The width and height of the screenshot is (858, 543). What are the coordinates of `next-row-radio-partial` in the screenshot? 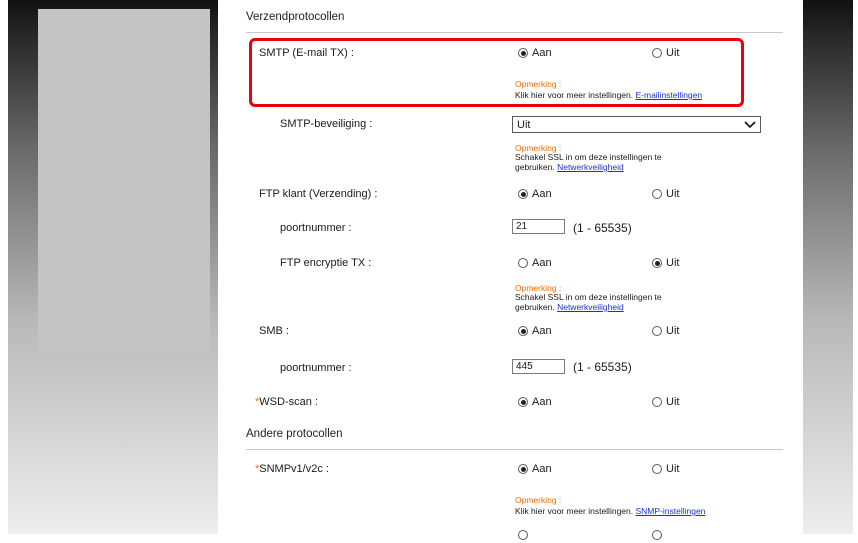 It's located at (523, 536).